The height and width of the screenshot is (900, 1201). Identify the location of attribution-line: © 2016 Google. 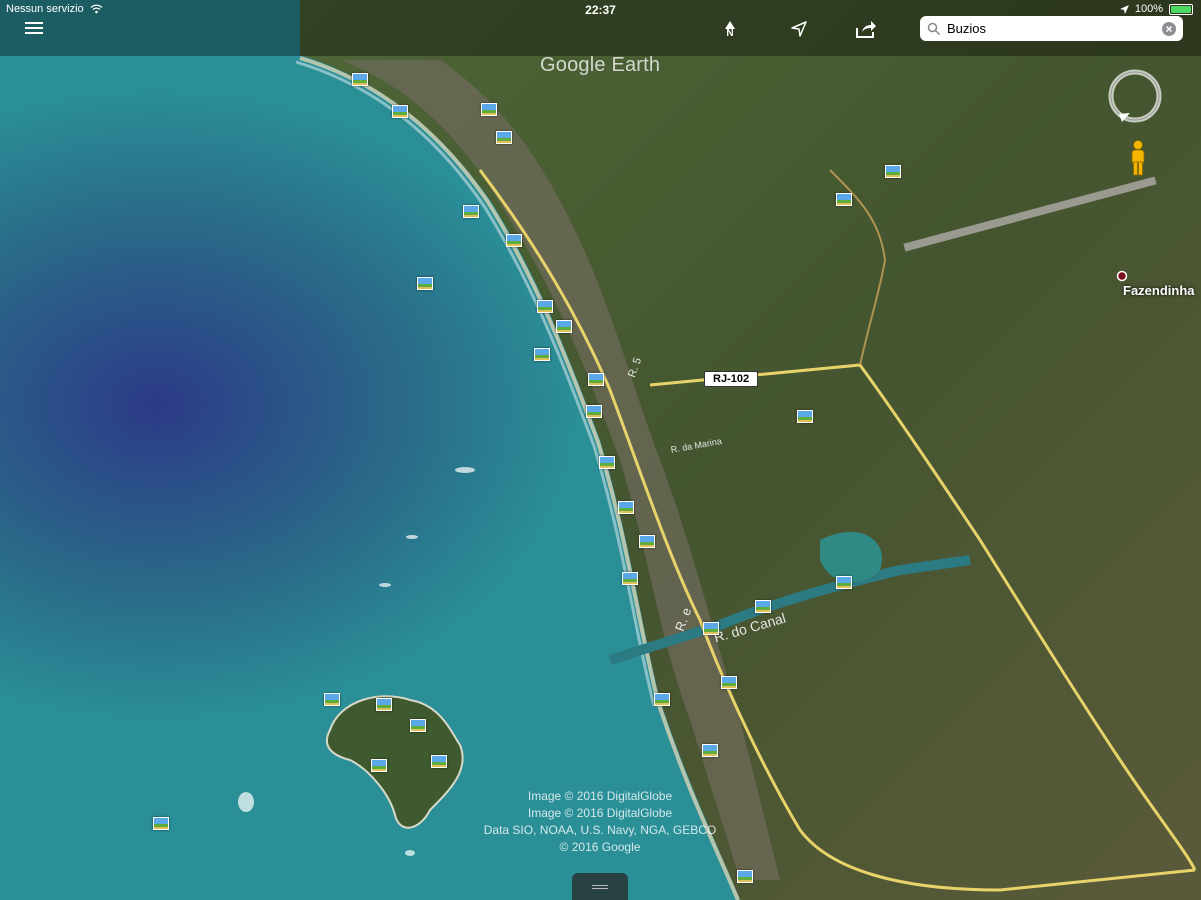
(600, 847).